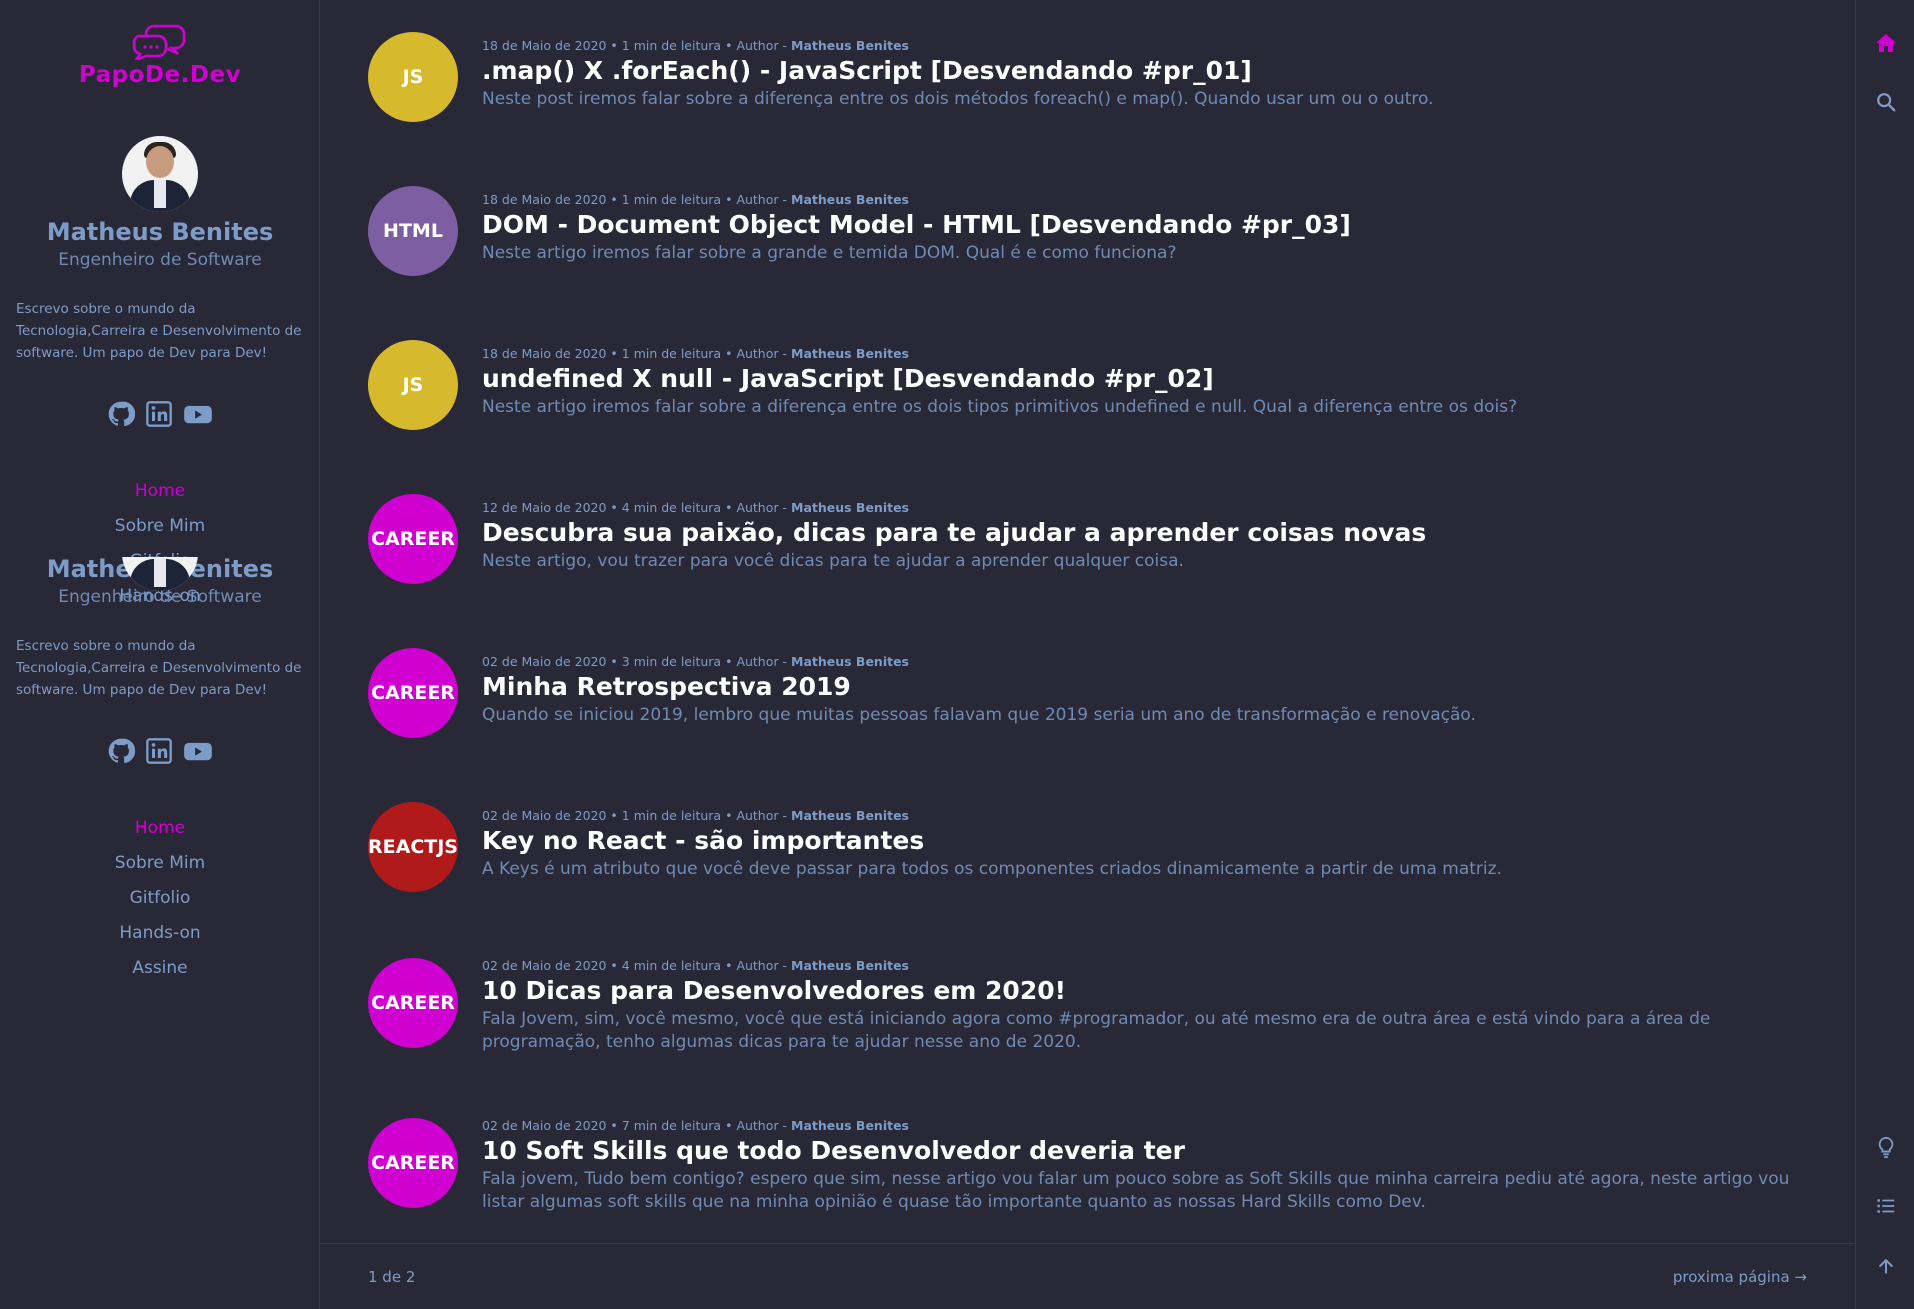 Image resolution: width=1914 pixels, height=1309 pixels. I want to click on pagination: 1 de 2 proxima página →, so click(1087, 1276).